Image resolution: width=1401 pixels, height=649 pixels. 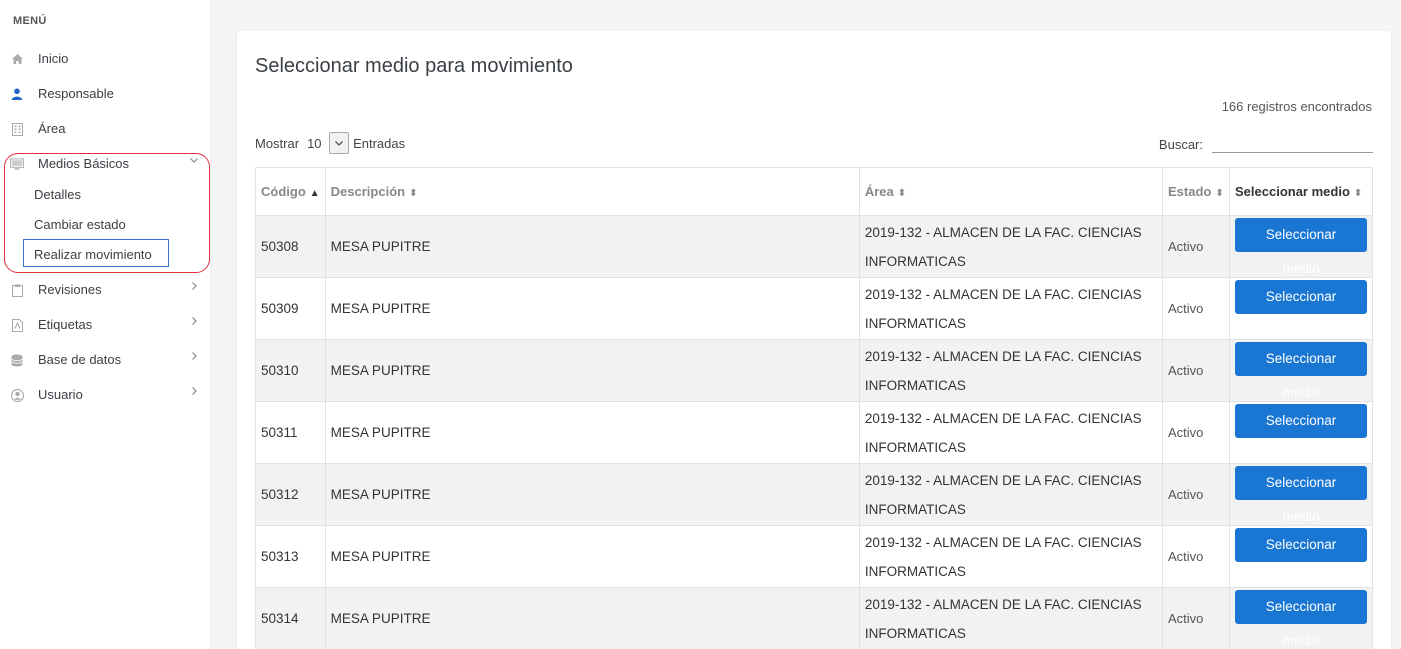 What do you see at coordinates (1296, 106) in the screenshot?
I see `records-count: 166 registros encontrados` at bounding box center [1296, 106].